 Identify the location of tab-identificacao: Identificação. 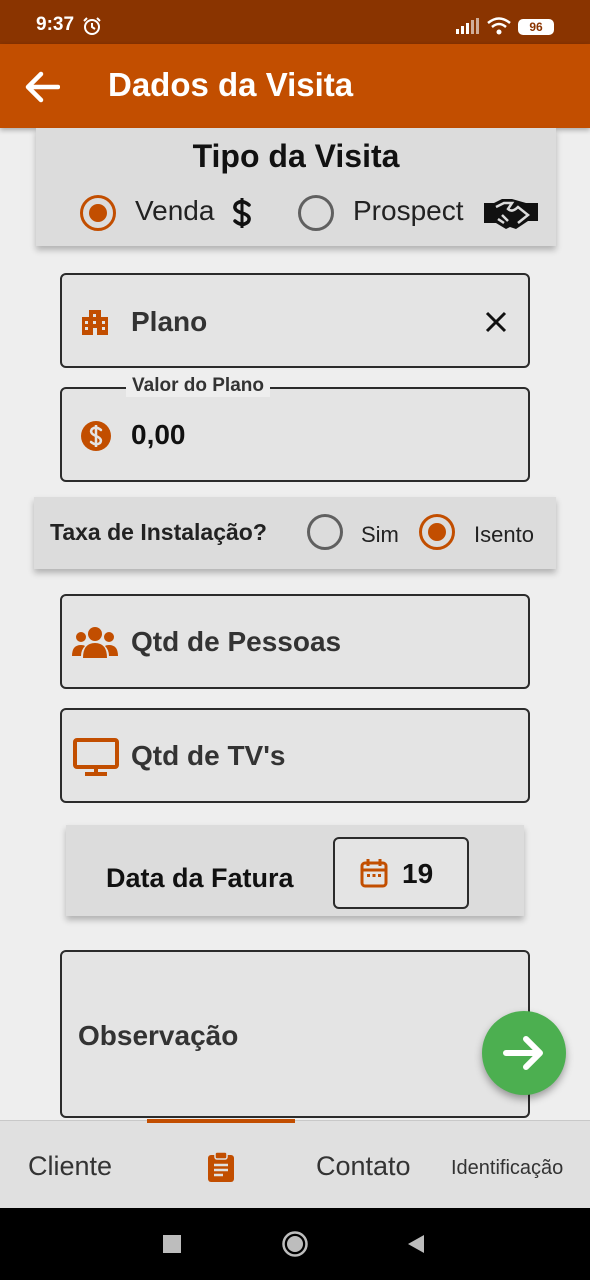
(507, 1168).